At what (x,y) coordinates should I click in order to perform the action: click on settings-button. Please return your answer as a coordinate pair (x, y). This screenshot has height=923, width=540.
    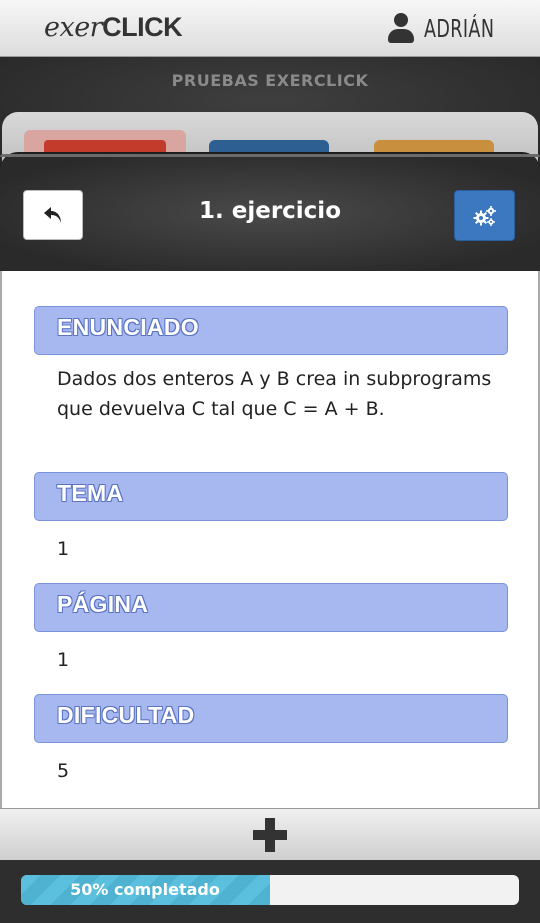
    Looking at the image, I should click on (484, 215).